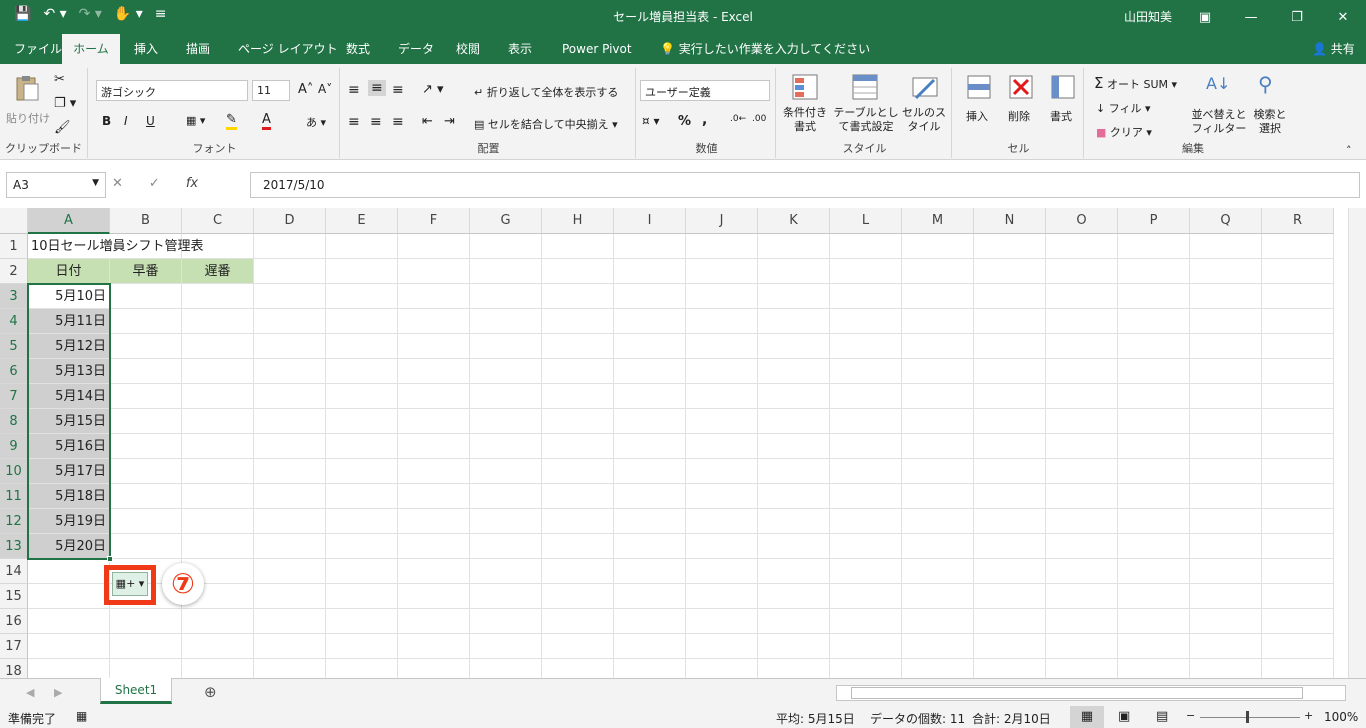 The image size is (1366, 728). What do you see at coordinates (398, 90) in the screenshot?
I see `align-bottom-icon: ≡` at bounding box center [398, 90].